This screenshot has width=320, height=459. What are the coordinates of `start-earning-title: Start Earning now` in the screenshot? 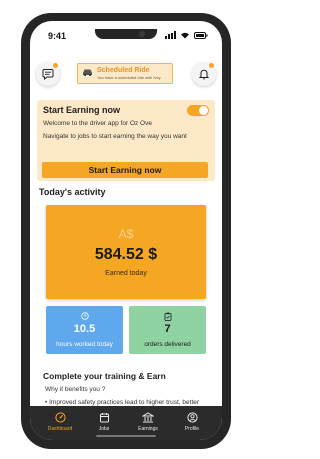 It's located at (82, 110).